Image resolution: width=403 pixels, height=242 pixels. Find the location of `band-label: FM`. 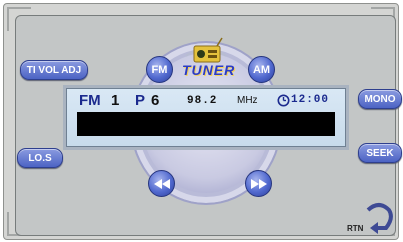

band-label: FM is located at coordinates (90, 100).